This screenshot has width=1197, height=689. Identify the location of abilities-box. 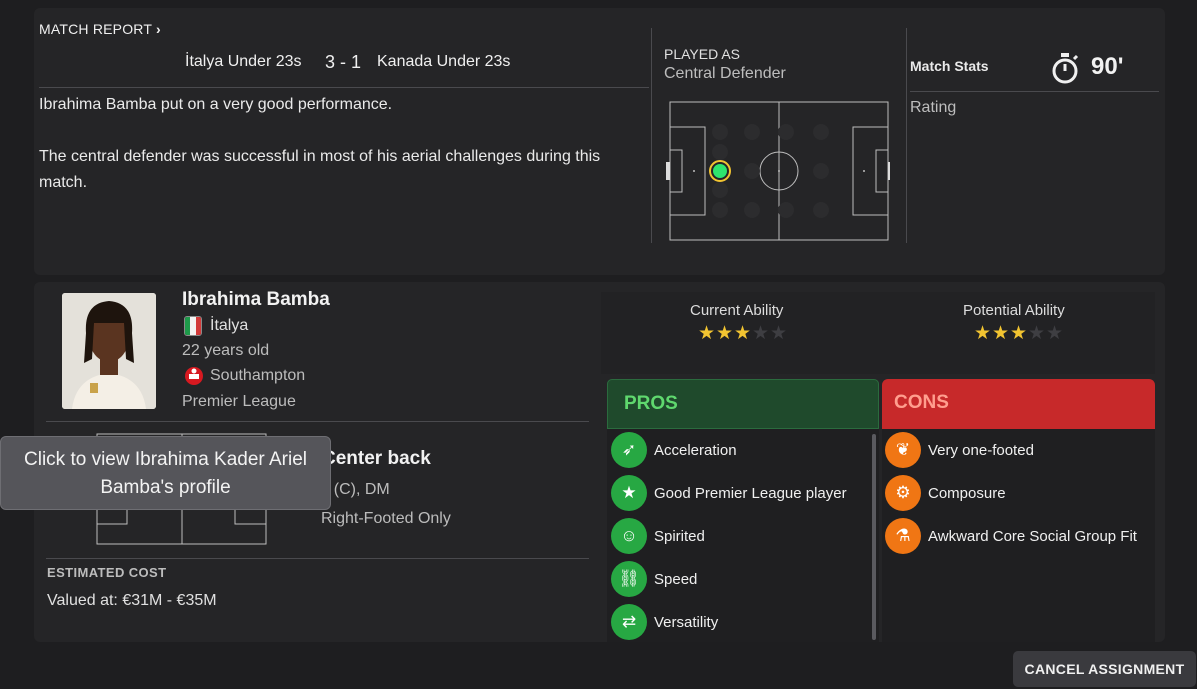
(878, 333).